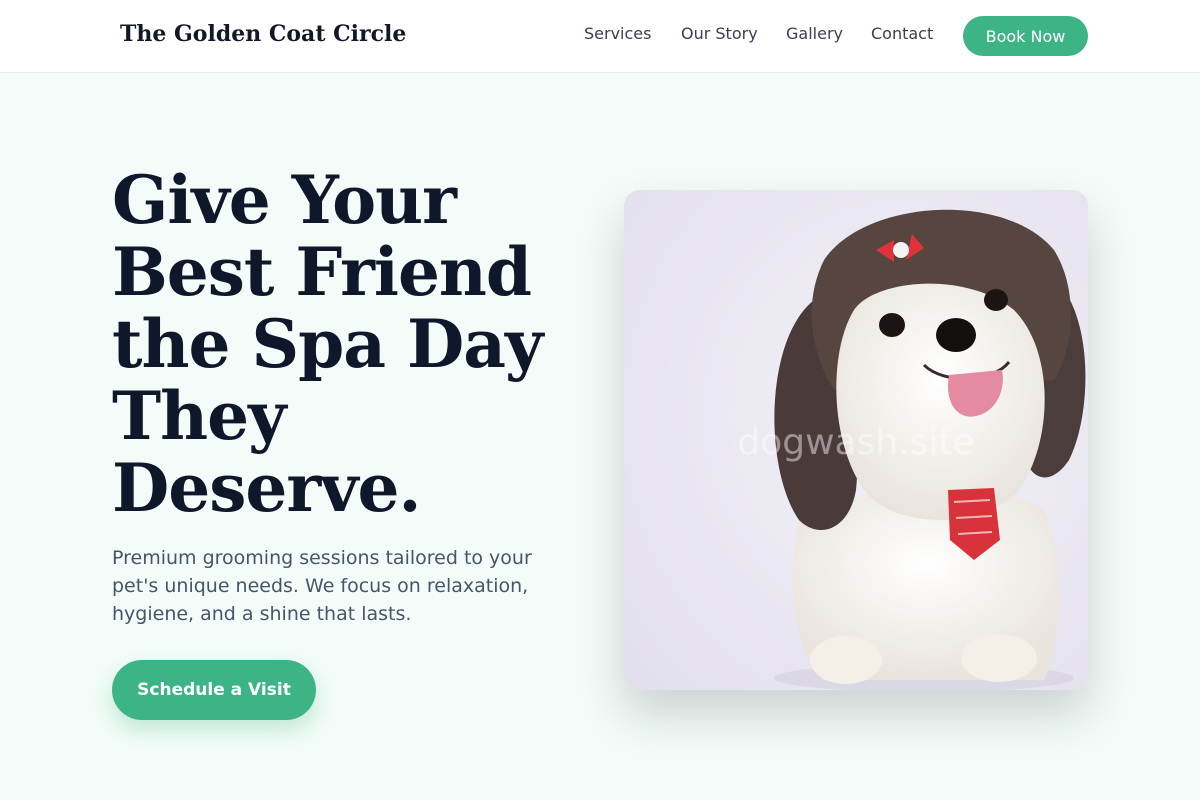 The width and height of the screenshot is (1200, 800). Describe the element at coordinates (617, 33) in the screenshot. I see `nav-link-services: Services` at that location.